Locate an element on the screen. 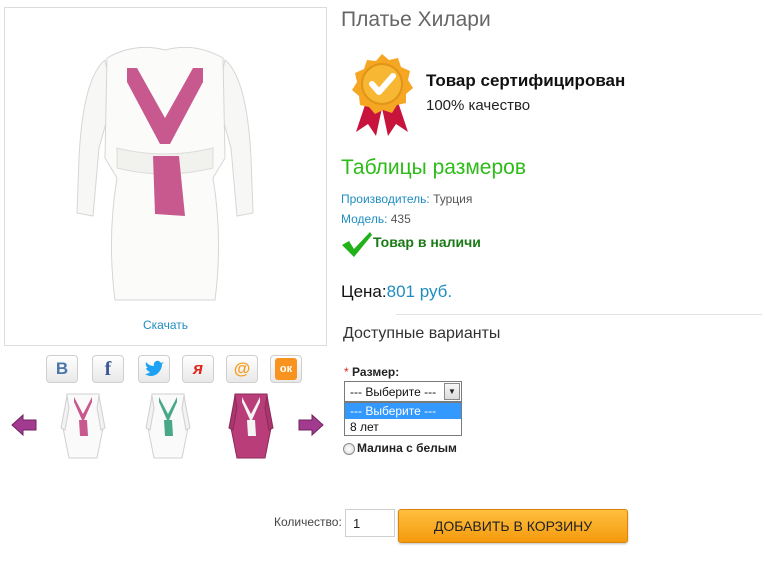 This screenshot has width=766, height=573. required-marker: * is located at coordinates (346, 372).